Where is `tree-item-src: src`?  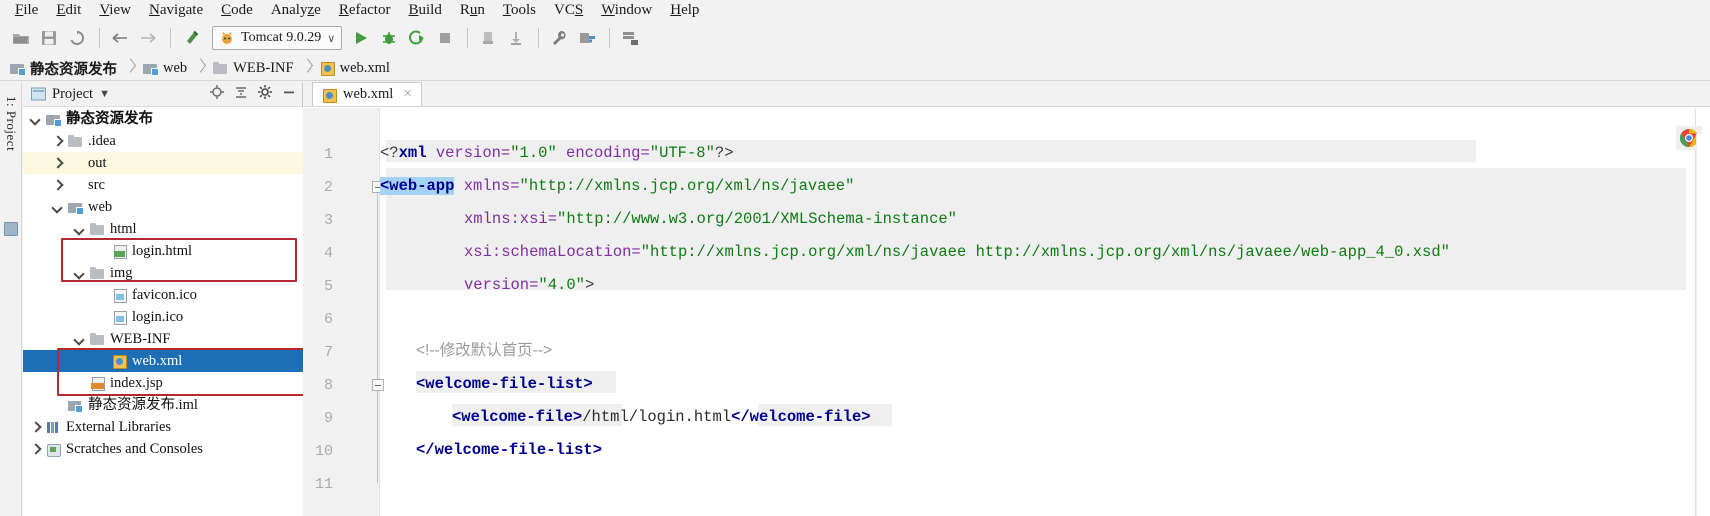 tree-item-src: src is located at coordinates (163, 185).